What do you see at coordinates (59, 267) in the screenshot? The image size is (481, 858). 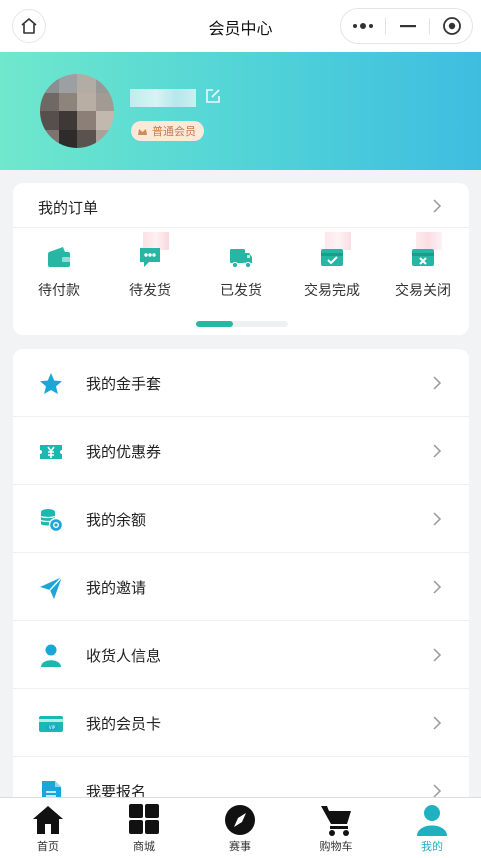 I see `order-status-pending-payment: 待付款` at bounding box center [59, 267].